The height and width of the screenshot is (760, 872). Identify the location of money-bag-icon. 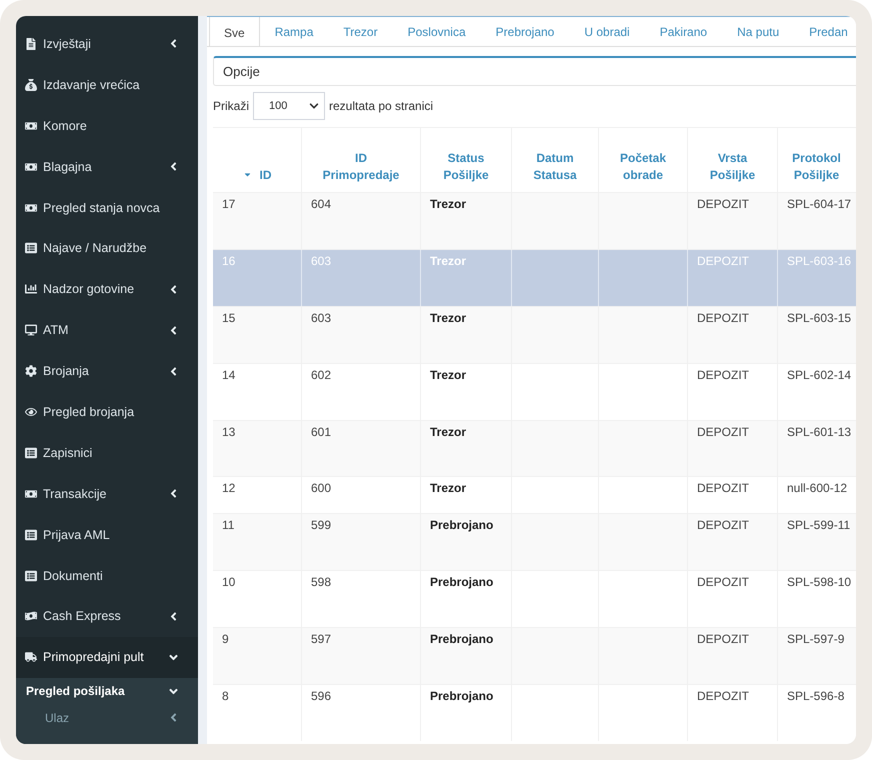
(31, 84).